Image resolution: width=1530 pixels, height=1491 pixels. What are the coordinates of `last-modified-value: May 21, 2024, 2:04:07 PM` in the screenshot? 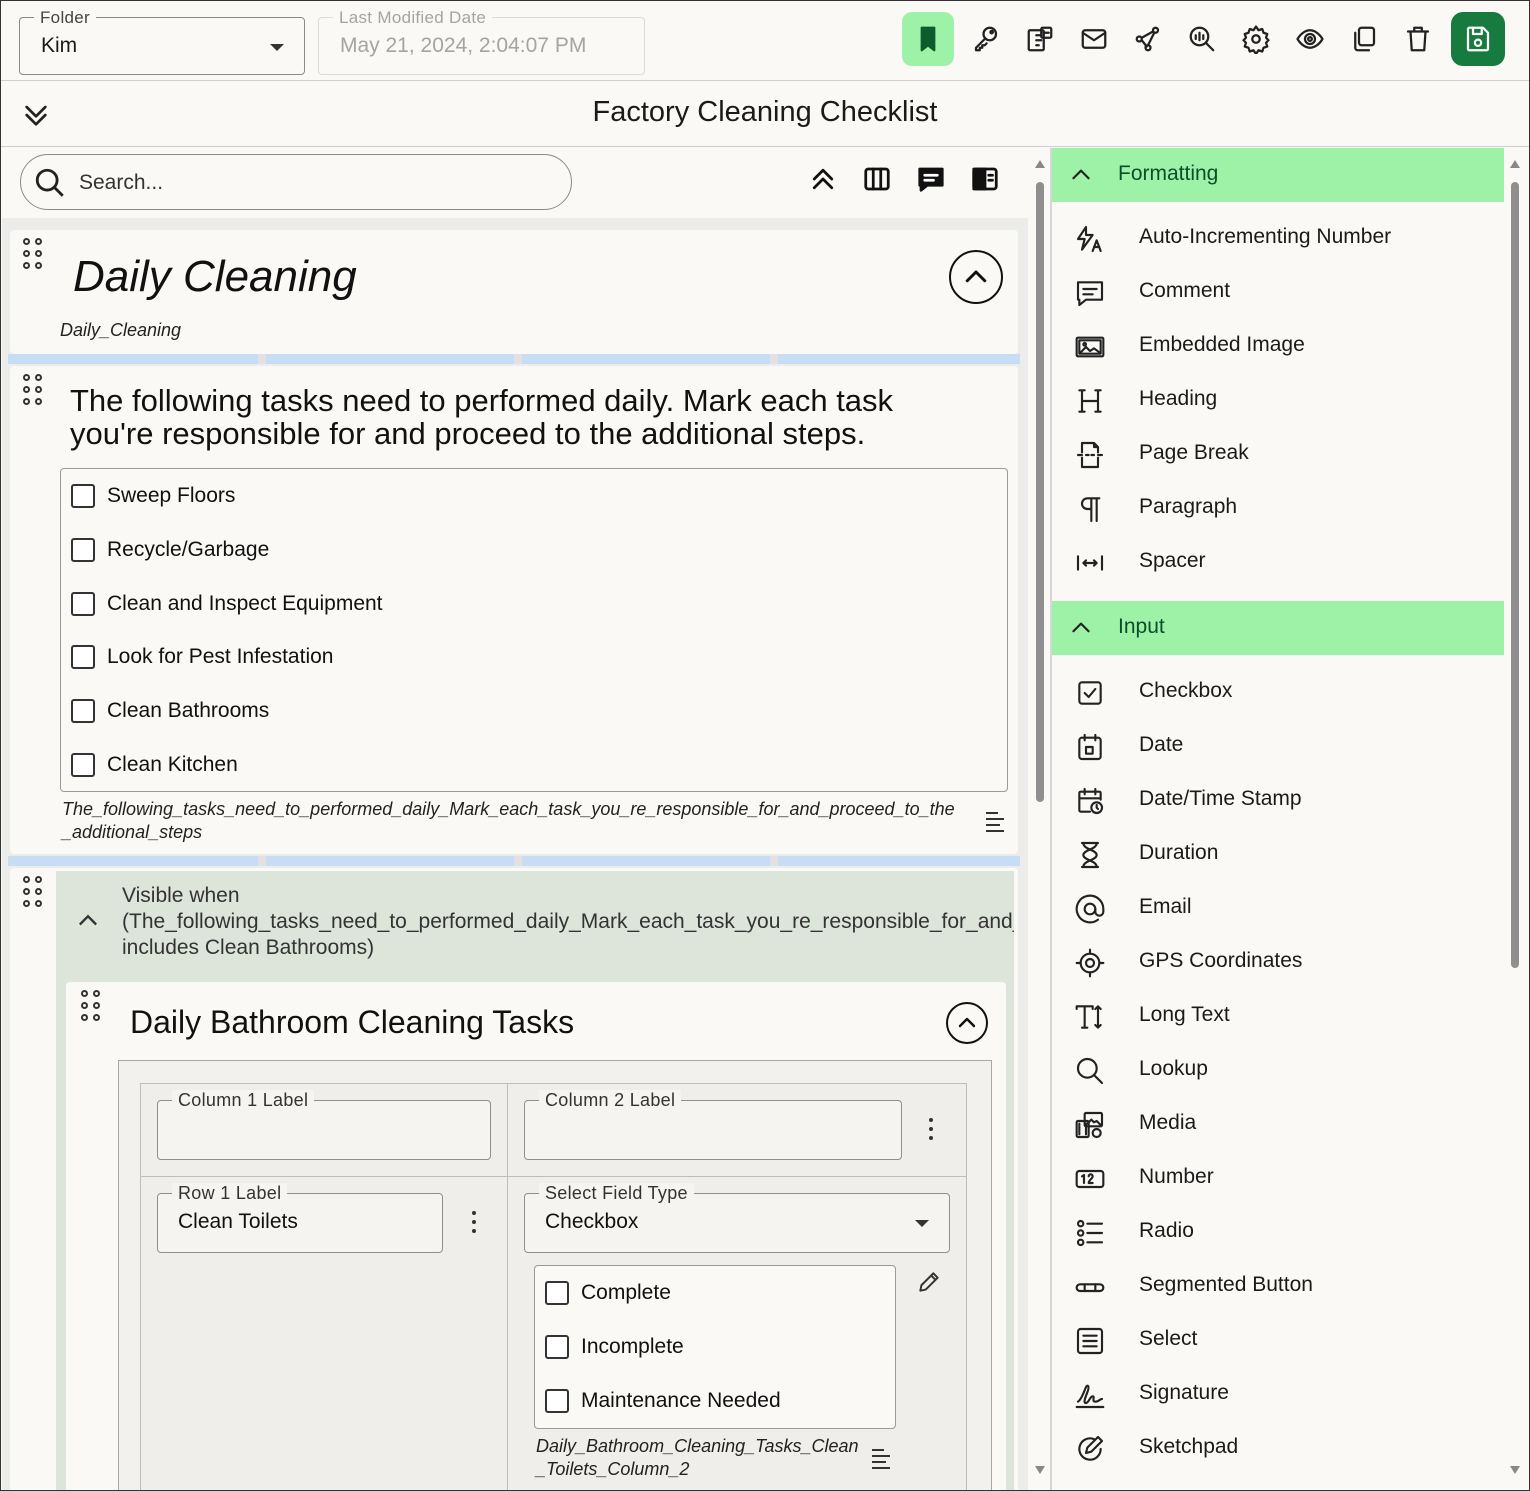 It's located at (463, 45).